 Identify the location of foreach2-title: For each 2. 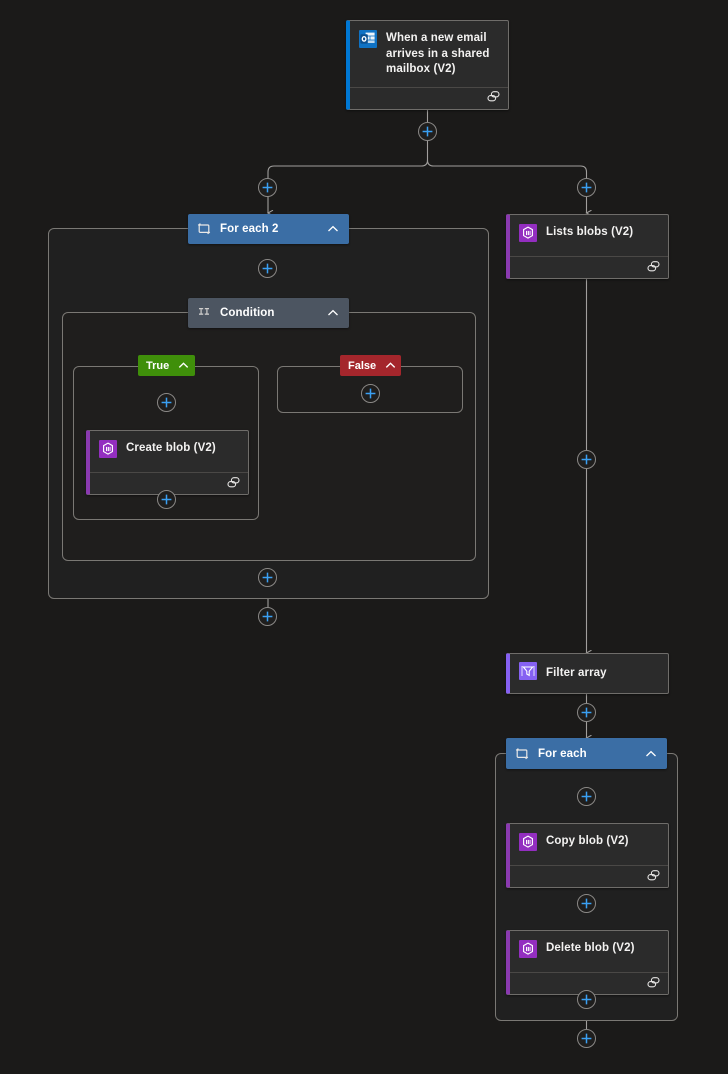
(249, 229).